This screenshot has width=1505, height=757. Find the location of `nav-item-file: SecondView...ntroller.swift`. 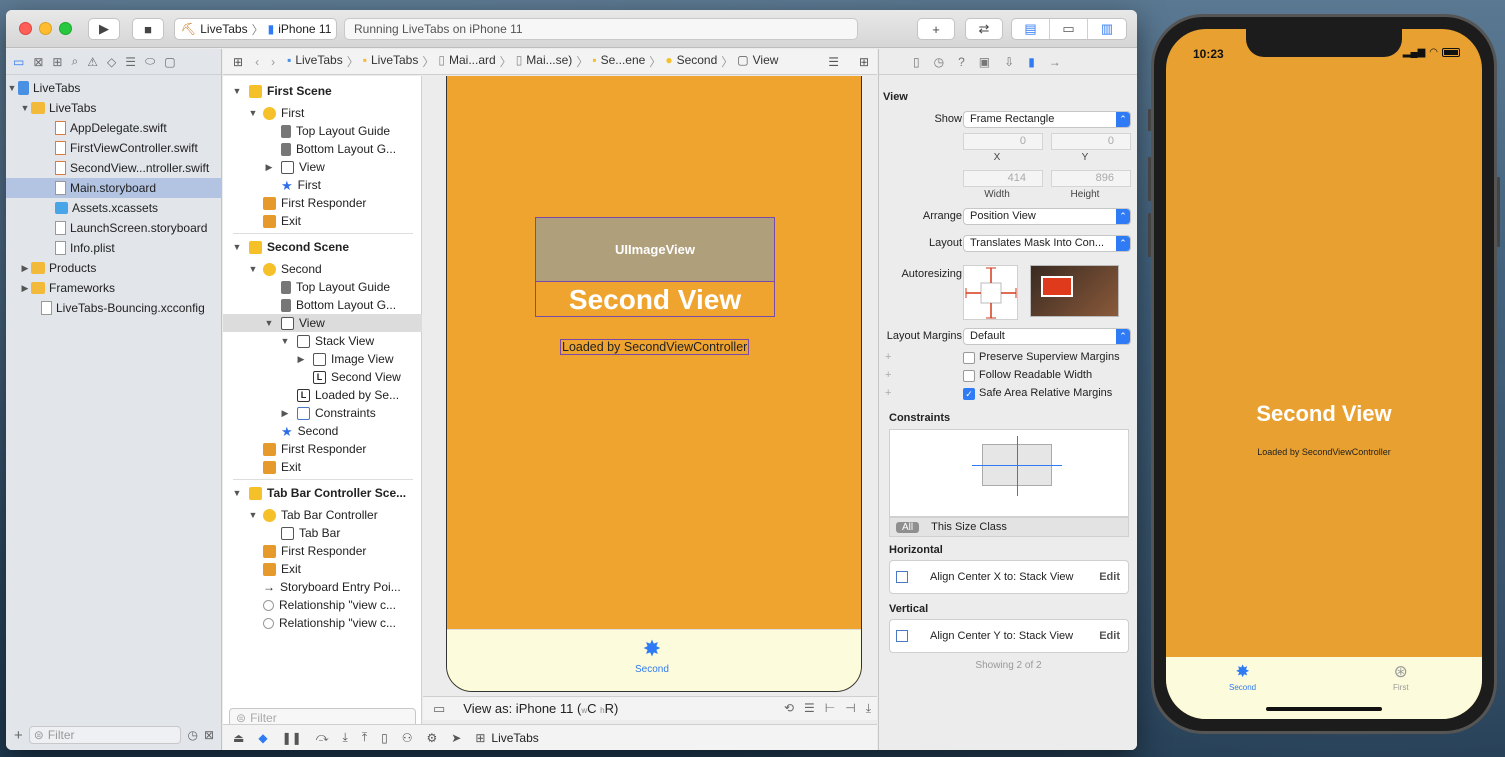

nav-item-file: SecondView...ntroller.swift is located at coordinates (114, 168).